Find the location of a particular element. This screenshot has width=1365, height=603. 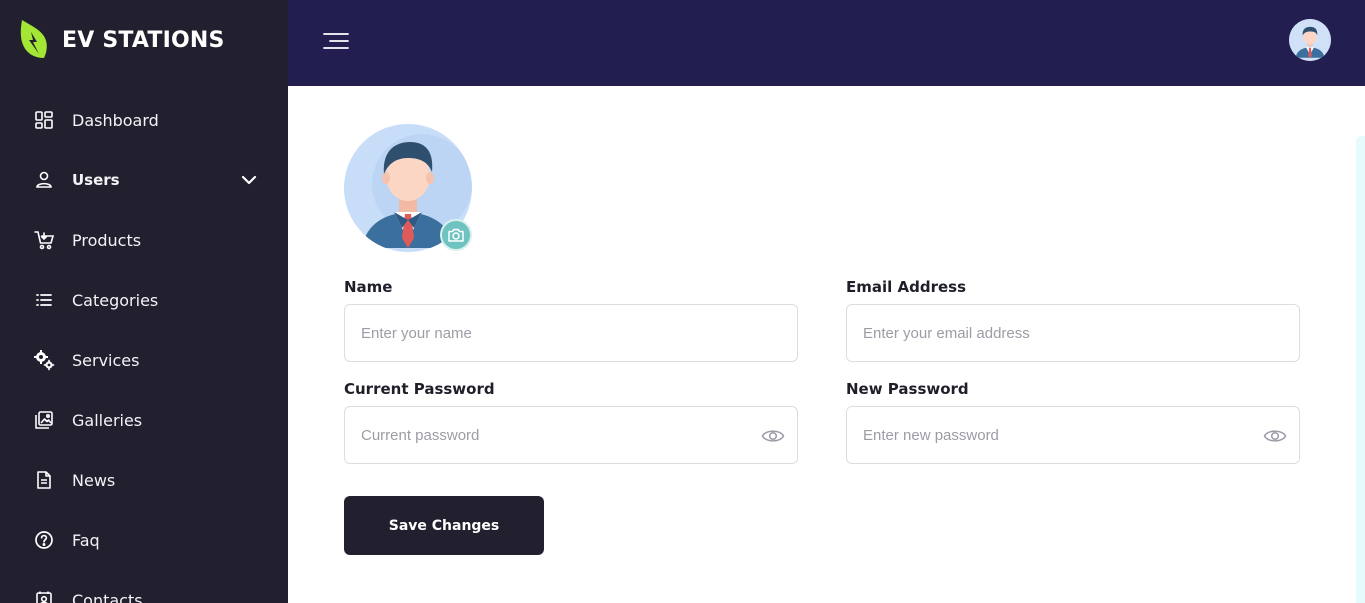

email-input is located at coordinates (1073, 333).